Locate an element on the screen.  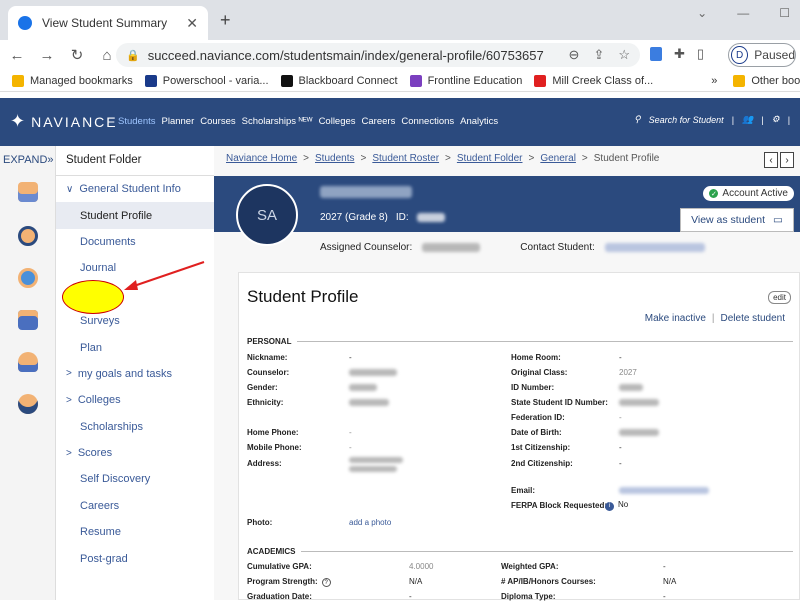
state-id-label: State Student ID Number: is located at coordinates (559, 402).